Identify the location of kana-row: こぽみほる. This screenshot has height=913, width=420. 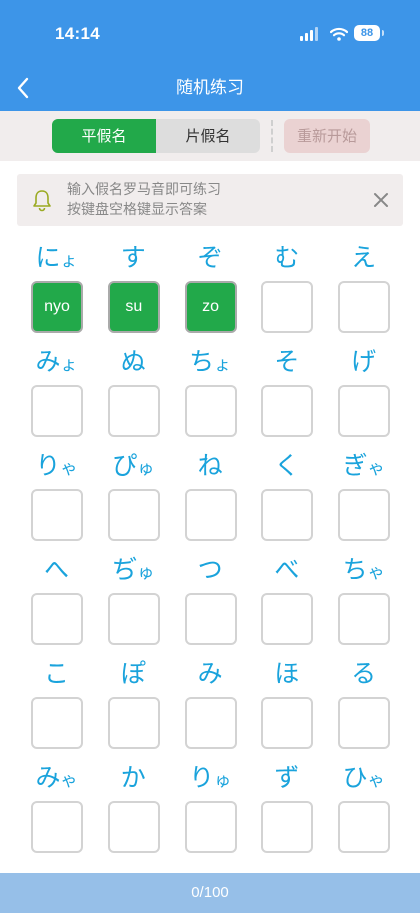
(210, 708).